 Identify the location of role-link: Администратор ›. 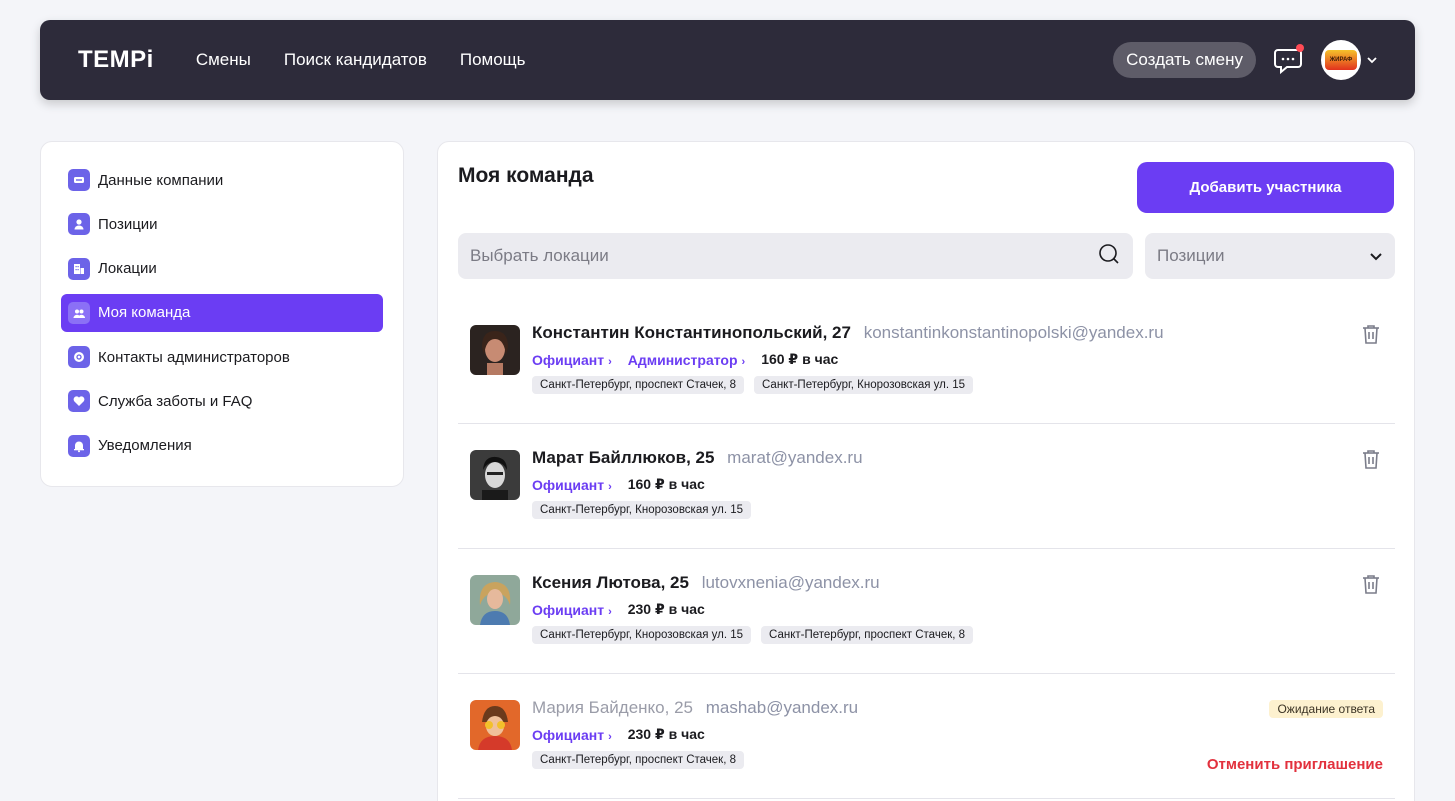
(686, 360).